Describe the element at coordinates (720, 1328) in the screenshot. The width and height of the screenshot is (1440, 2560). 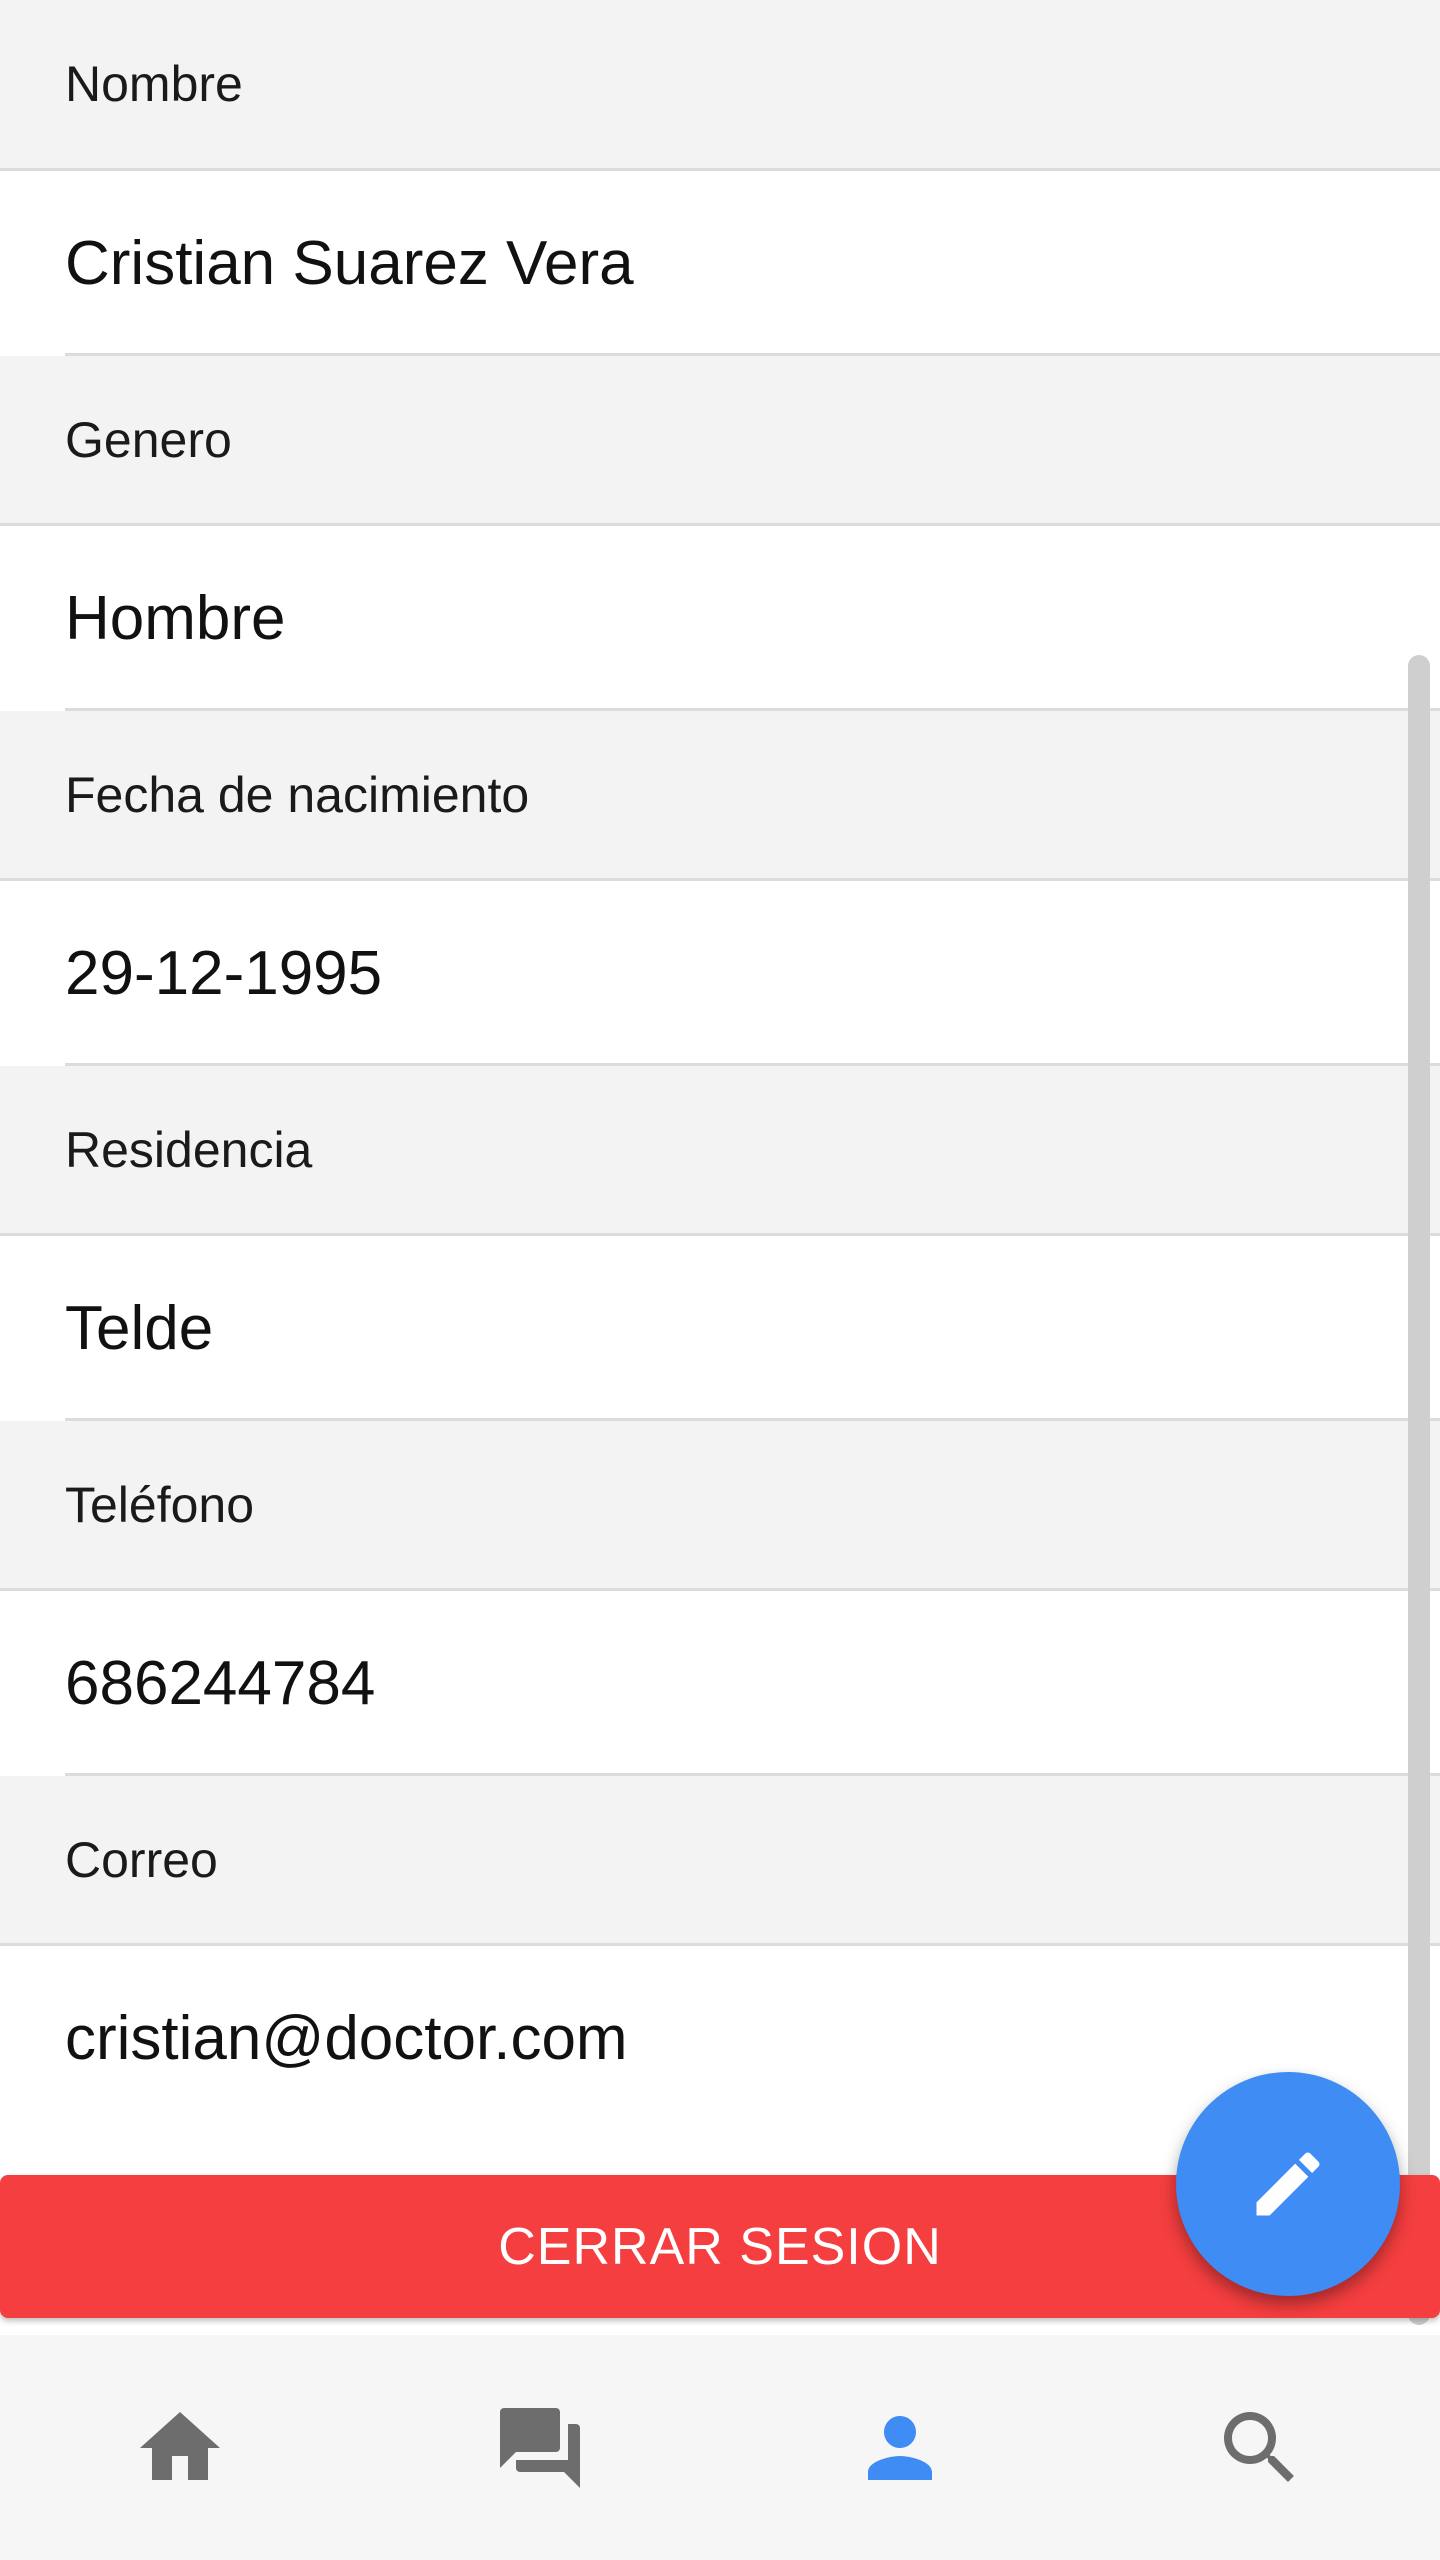
I see `field-value-residence: Telde` at that location.